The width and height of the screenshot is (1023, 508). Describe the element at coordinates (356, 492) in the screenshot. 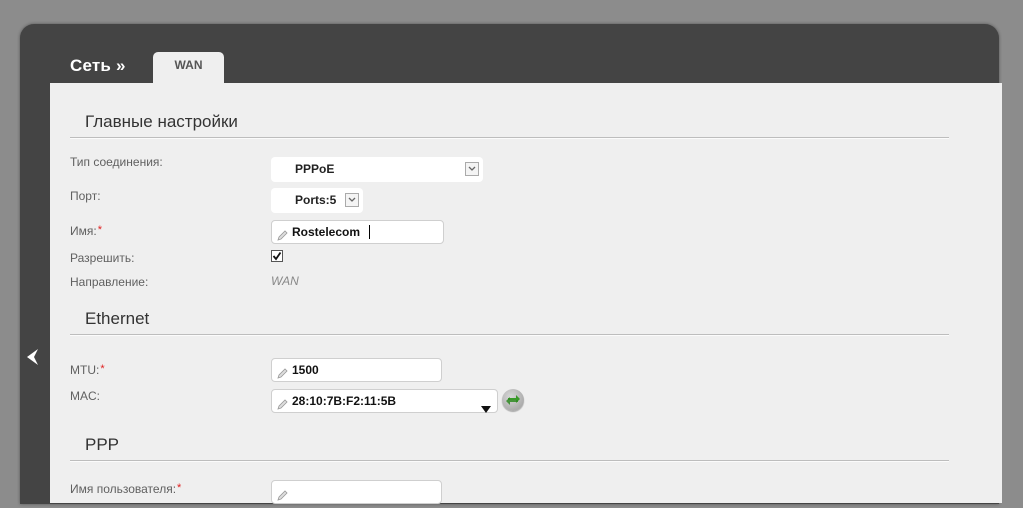

I see `username-input` at that location.